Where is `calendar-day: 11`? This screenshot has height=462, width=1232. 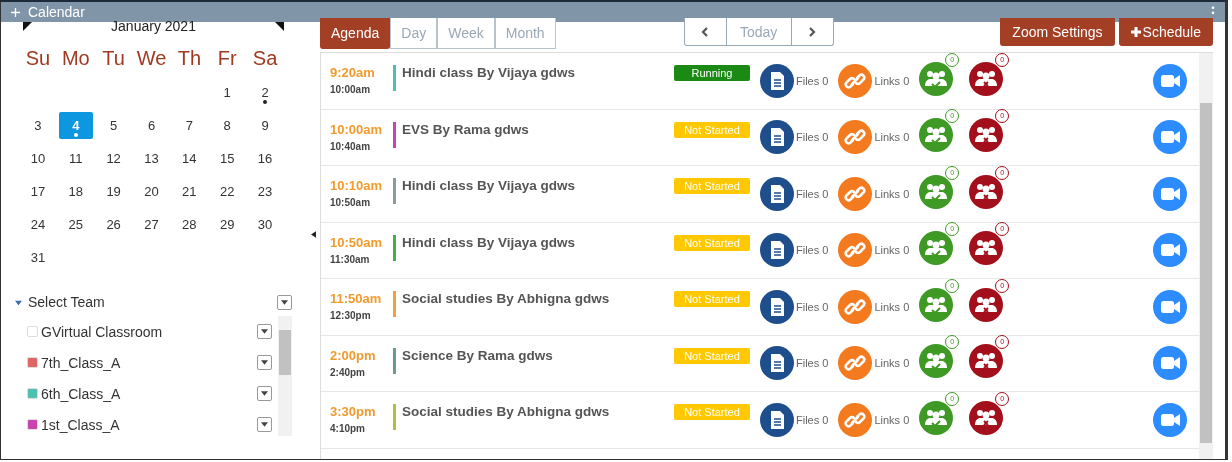 calendar-day: 11 is located at coordinates (75, 158).